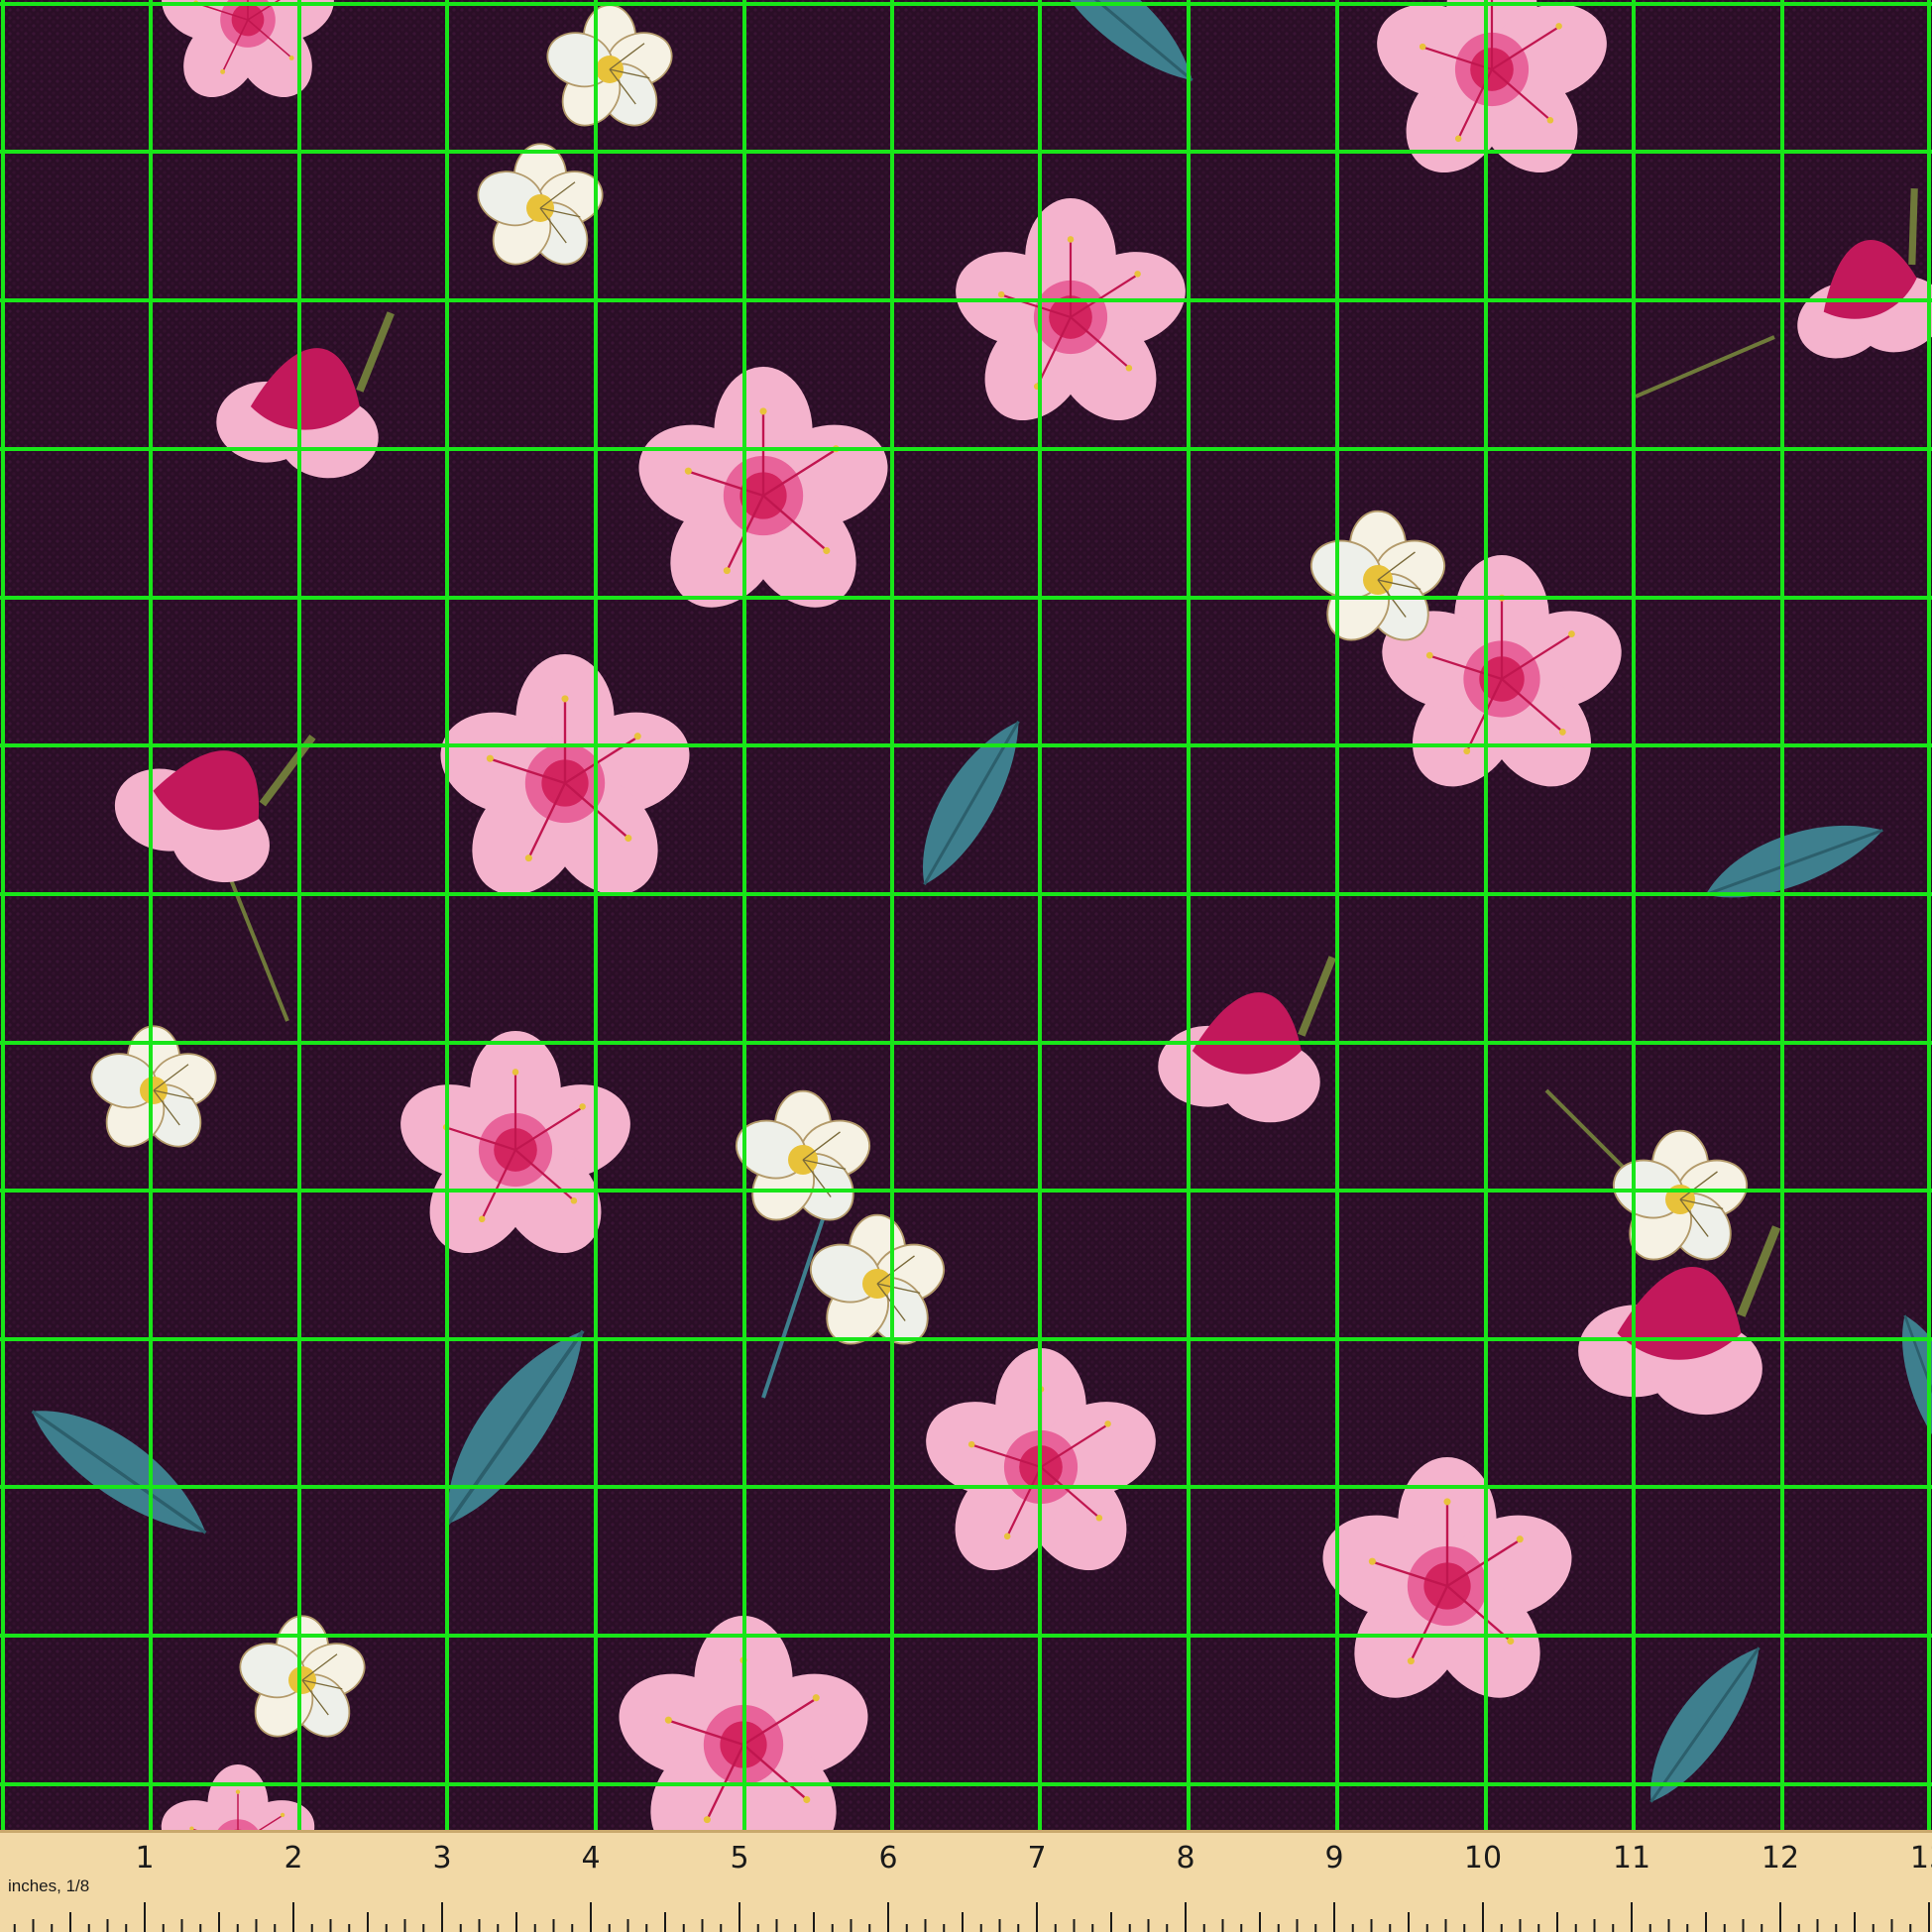 Image resolution: width=1932 pixels, height=1932 pixels. Describe the element at coordinates (144, 1858) in the screenshot. I see `ruler-number: 1` at that location.